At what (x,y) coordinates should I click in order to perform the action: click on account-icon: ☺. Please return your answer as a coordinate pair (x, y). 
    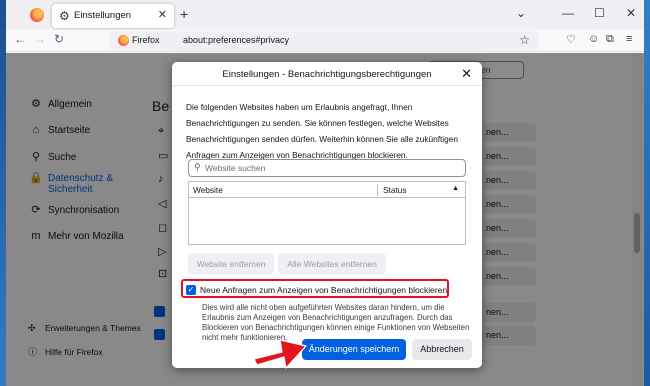
    Looking at the image, I should click on (593, 39).